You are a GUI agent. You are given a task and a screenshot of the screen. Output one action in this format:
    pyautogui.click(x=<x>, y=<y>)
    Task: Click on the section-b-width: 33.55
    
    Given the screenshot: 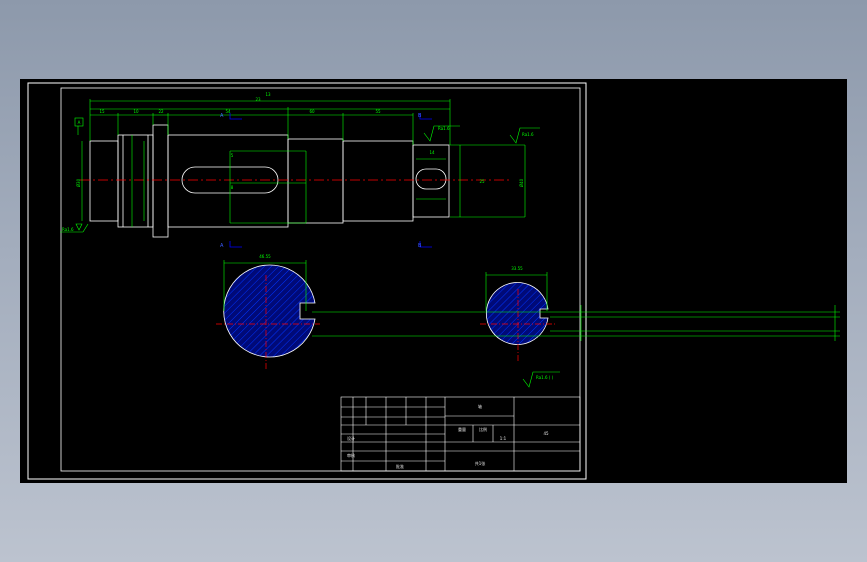 What is the action you would take?
    pyautogui.click(x=517, y=268)
    